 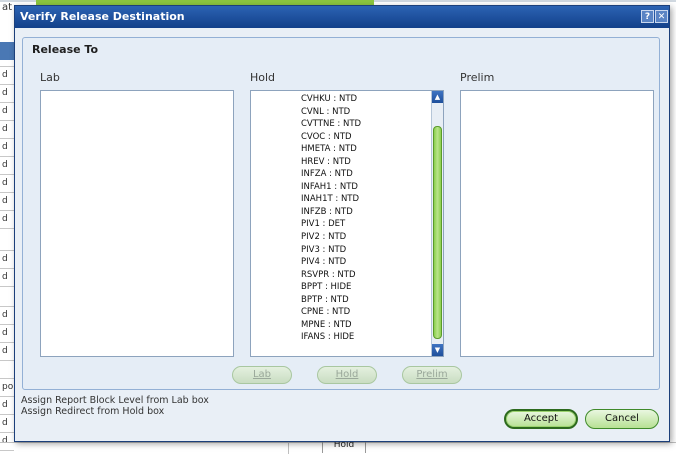 I want to click on up-arrow-icon: ▲, so click(x=437, y=97).